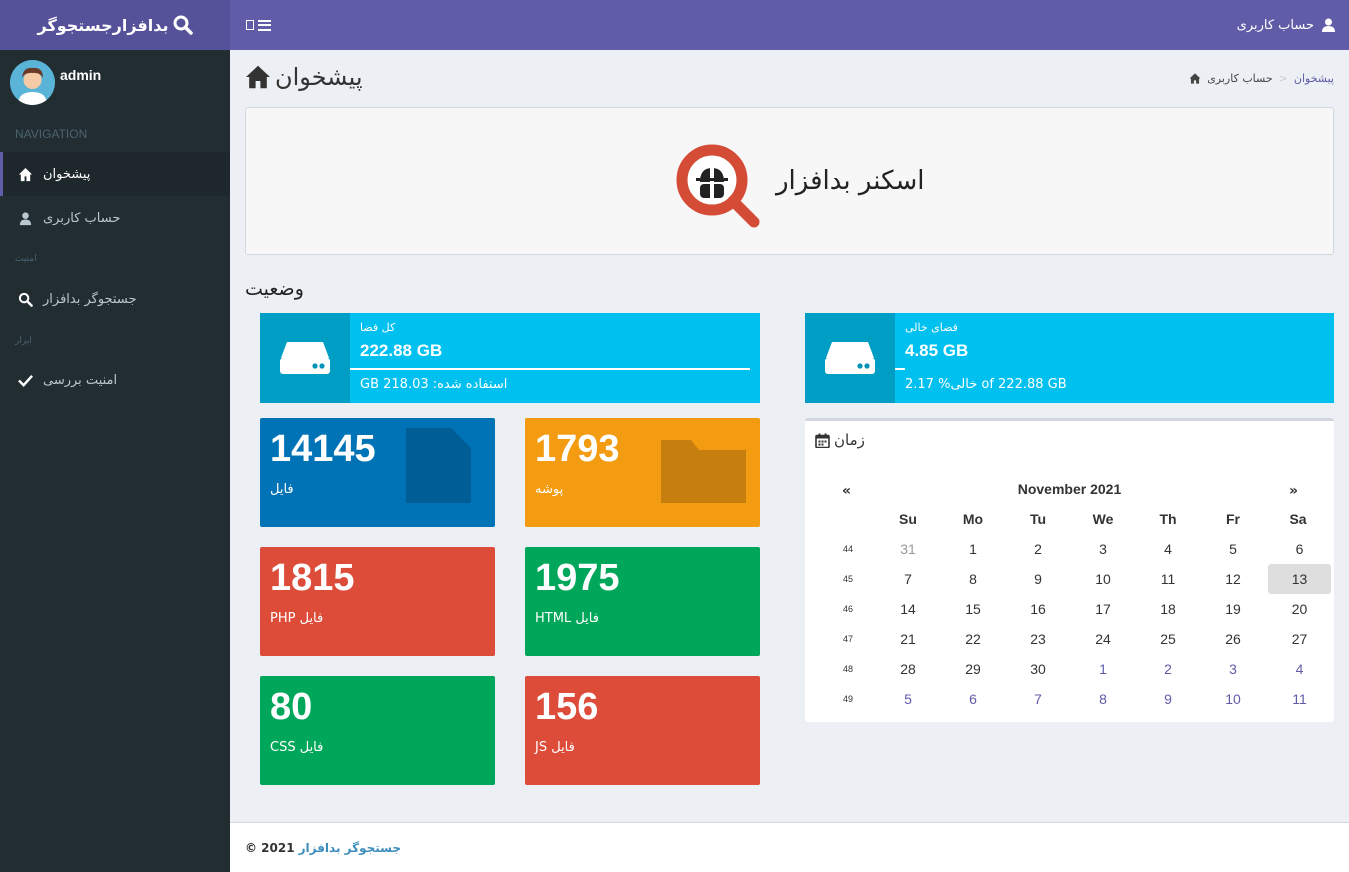  I want to click on file-icon, so click(438, 465).